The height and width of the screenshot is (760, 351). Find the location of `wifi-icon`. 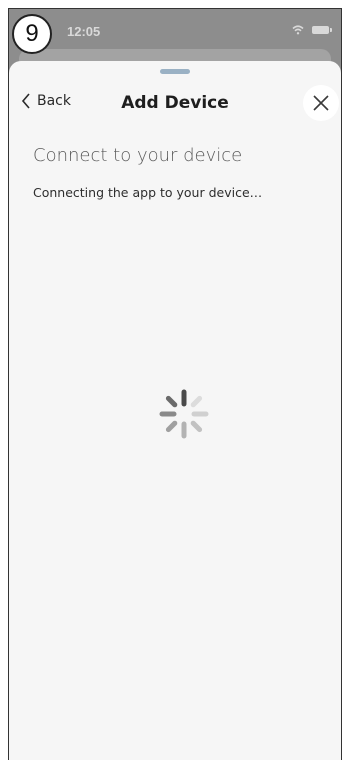

wifi-icon is located at coordinates (298, 30).